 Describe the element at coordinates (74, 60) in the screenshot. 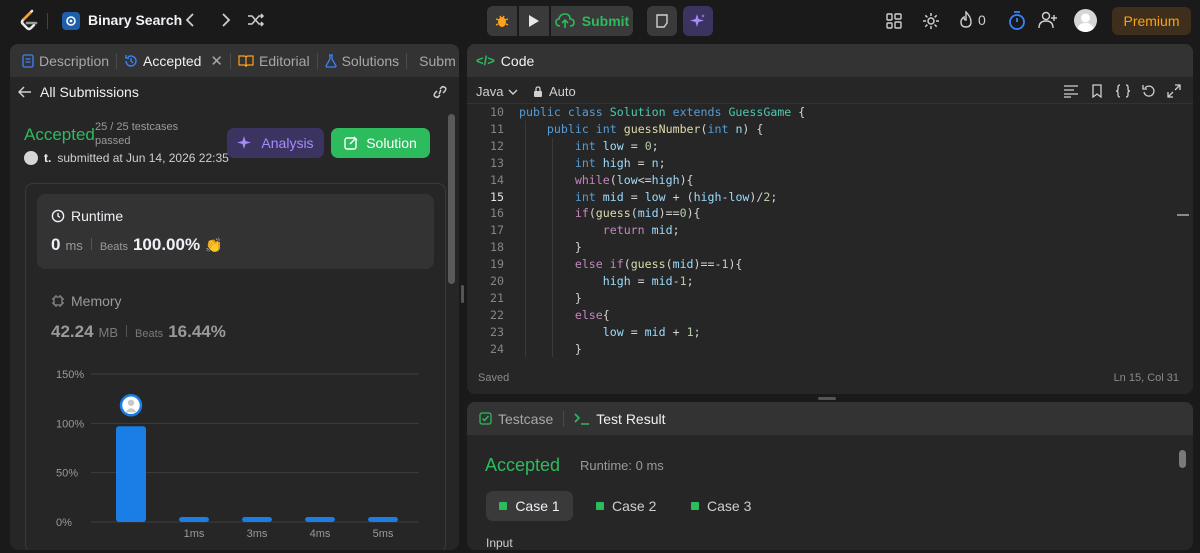

I see `tab-label: Description` at that location.